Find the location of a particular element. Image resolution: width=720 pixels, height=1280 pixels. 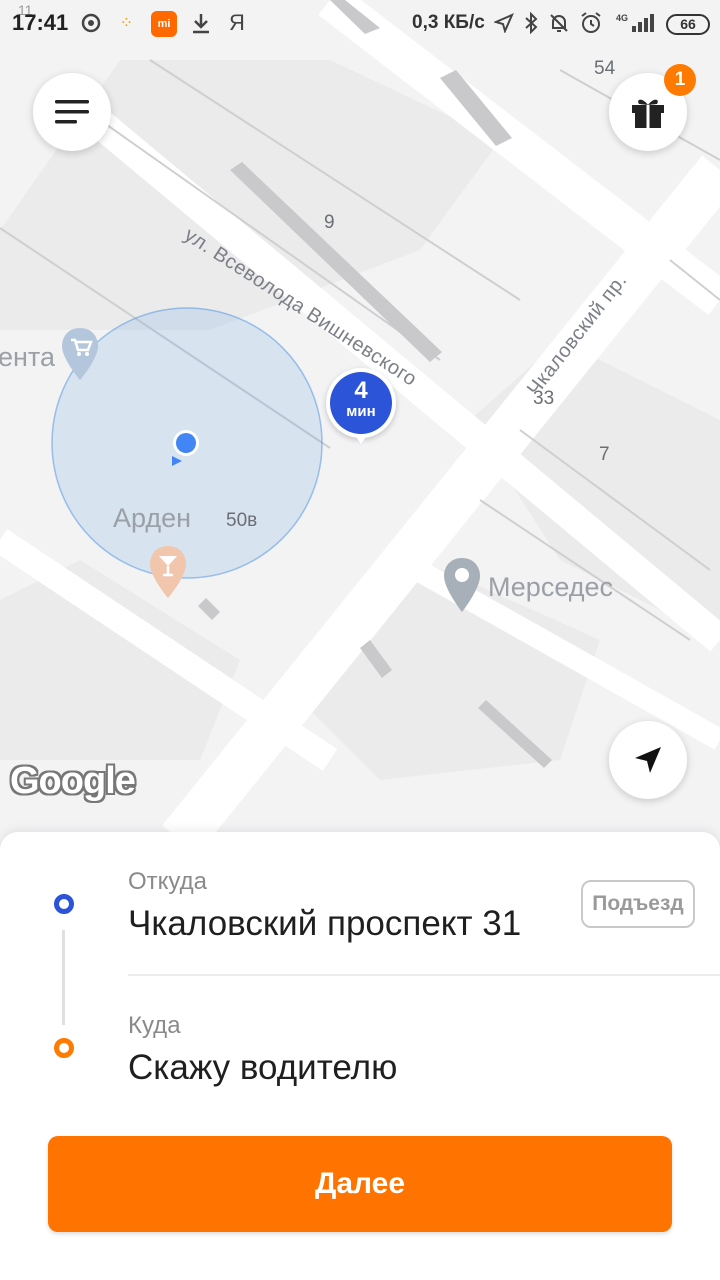

hamburger-menu-icon is located at coordinates (72, 112).